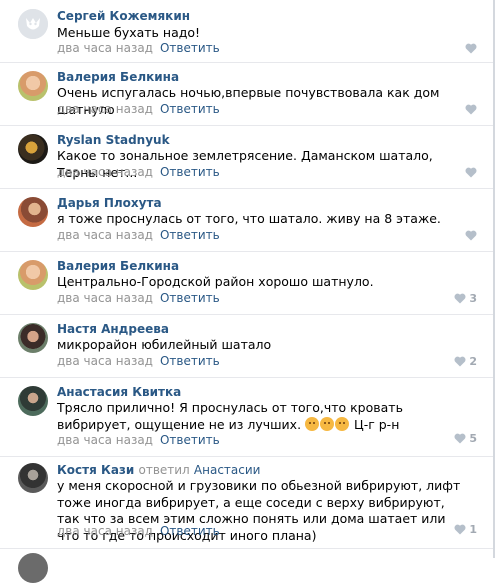 The width and height of the screenshot is (495, 583). What do you see at coordinates (473, 298) in the screenshot?
I see `like-count: 3` at bounding box center [473, 298].